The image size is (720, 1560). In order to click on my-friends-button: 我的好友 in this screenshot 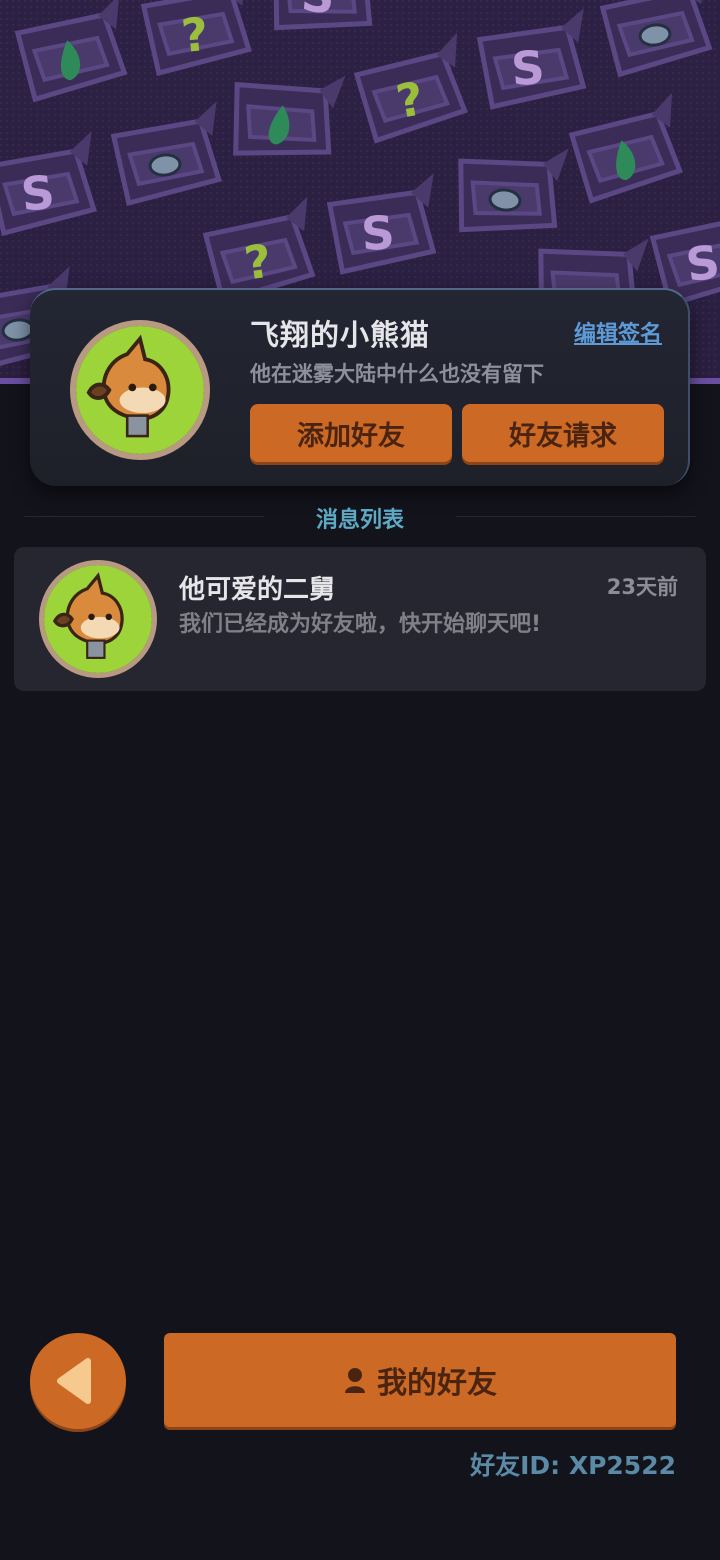, I will do `click(420, 1380)`.